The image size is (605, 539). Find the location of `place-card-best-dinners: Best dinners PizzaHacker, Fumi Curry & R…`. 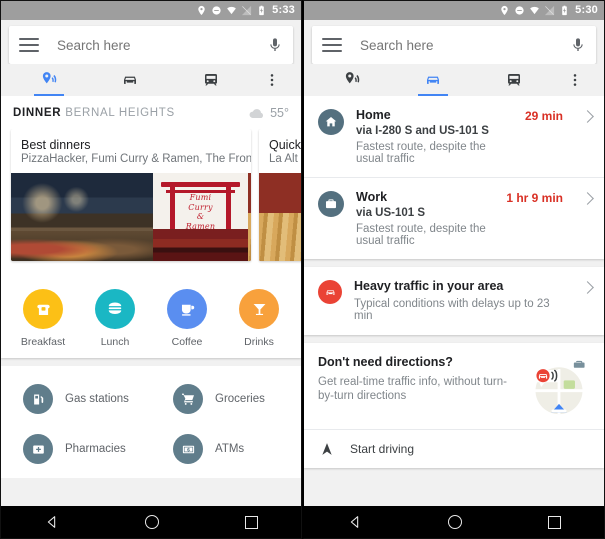

place-card-best-dinners: Best dinners PizzaHacker, Fumi Curry & R… is located at coordinates (131, 195).